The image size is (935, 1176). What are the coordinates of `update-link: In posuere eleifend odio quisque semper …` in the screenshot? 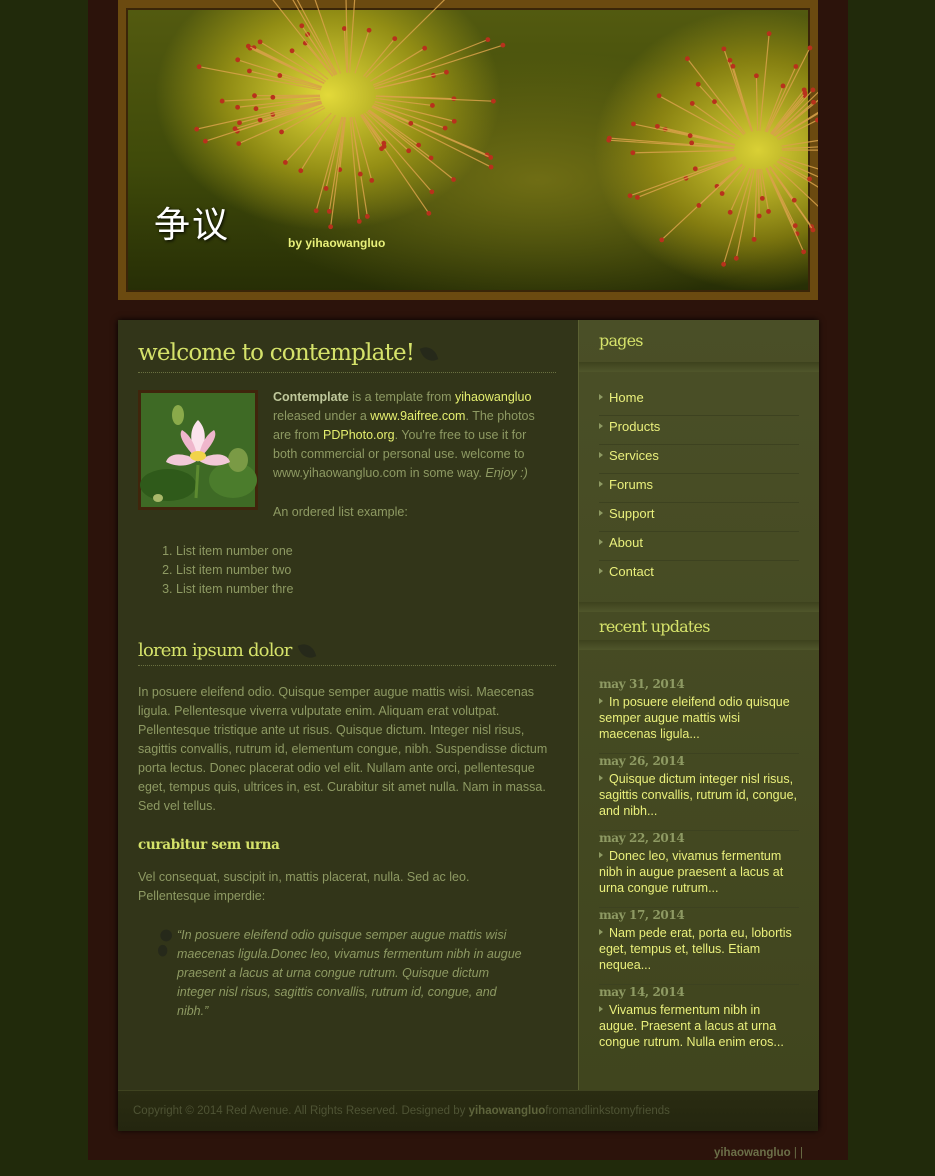 It's located at (699, 718).